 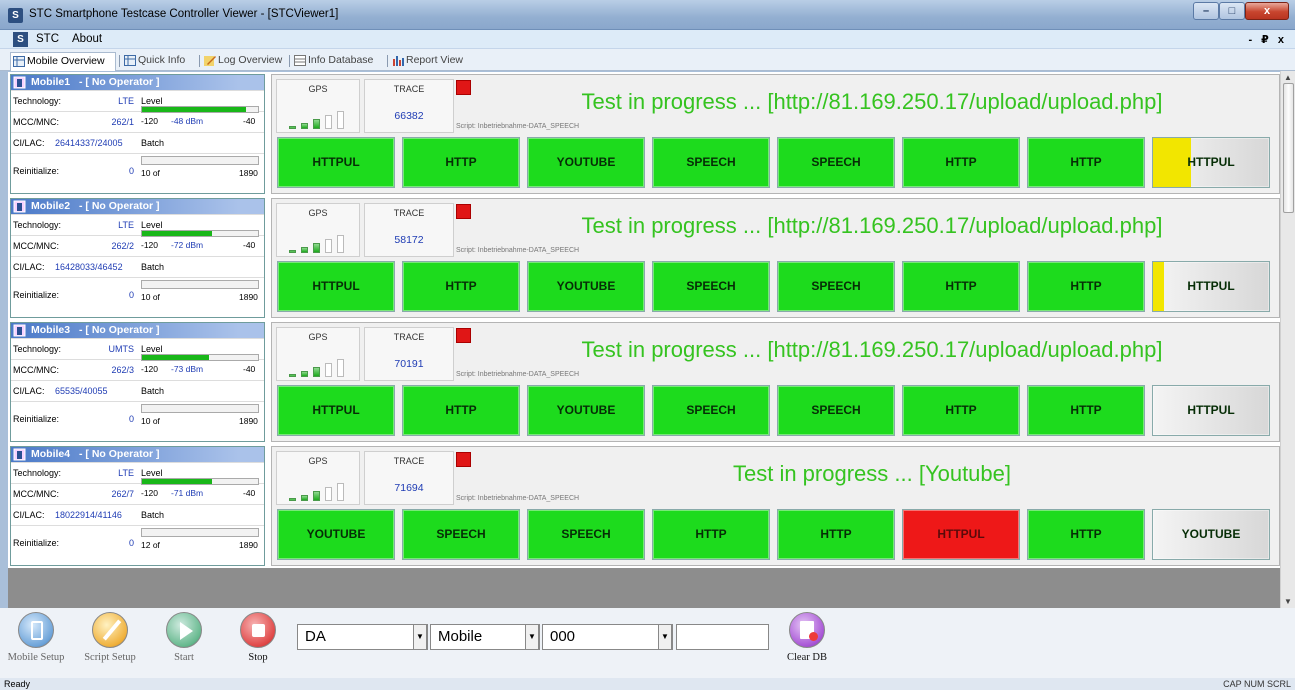 I want to click on vertical-scrollbar: ▲ ▼, so click(x=1287, y=340).